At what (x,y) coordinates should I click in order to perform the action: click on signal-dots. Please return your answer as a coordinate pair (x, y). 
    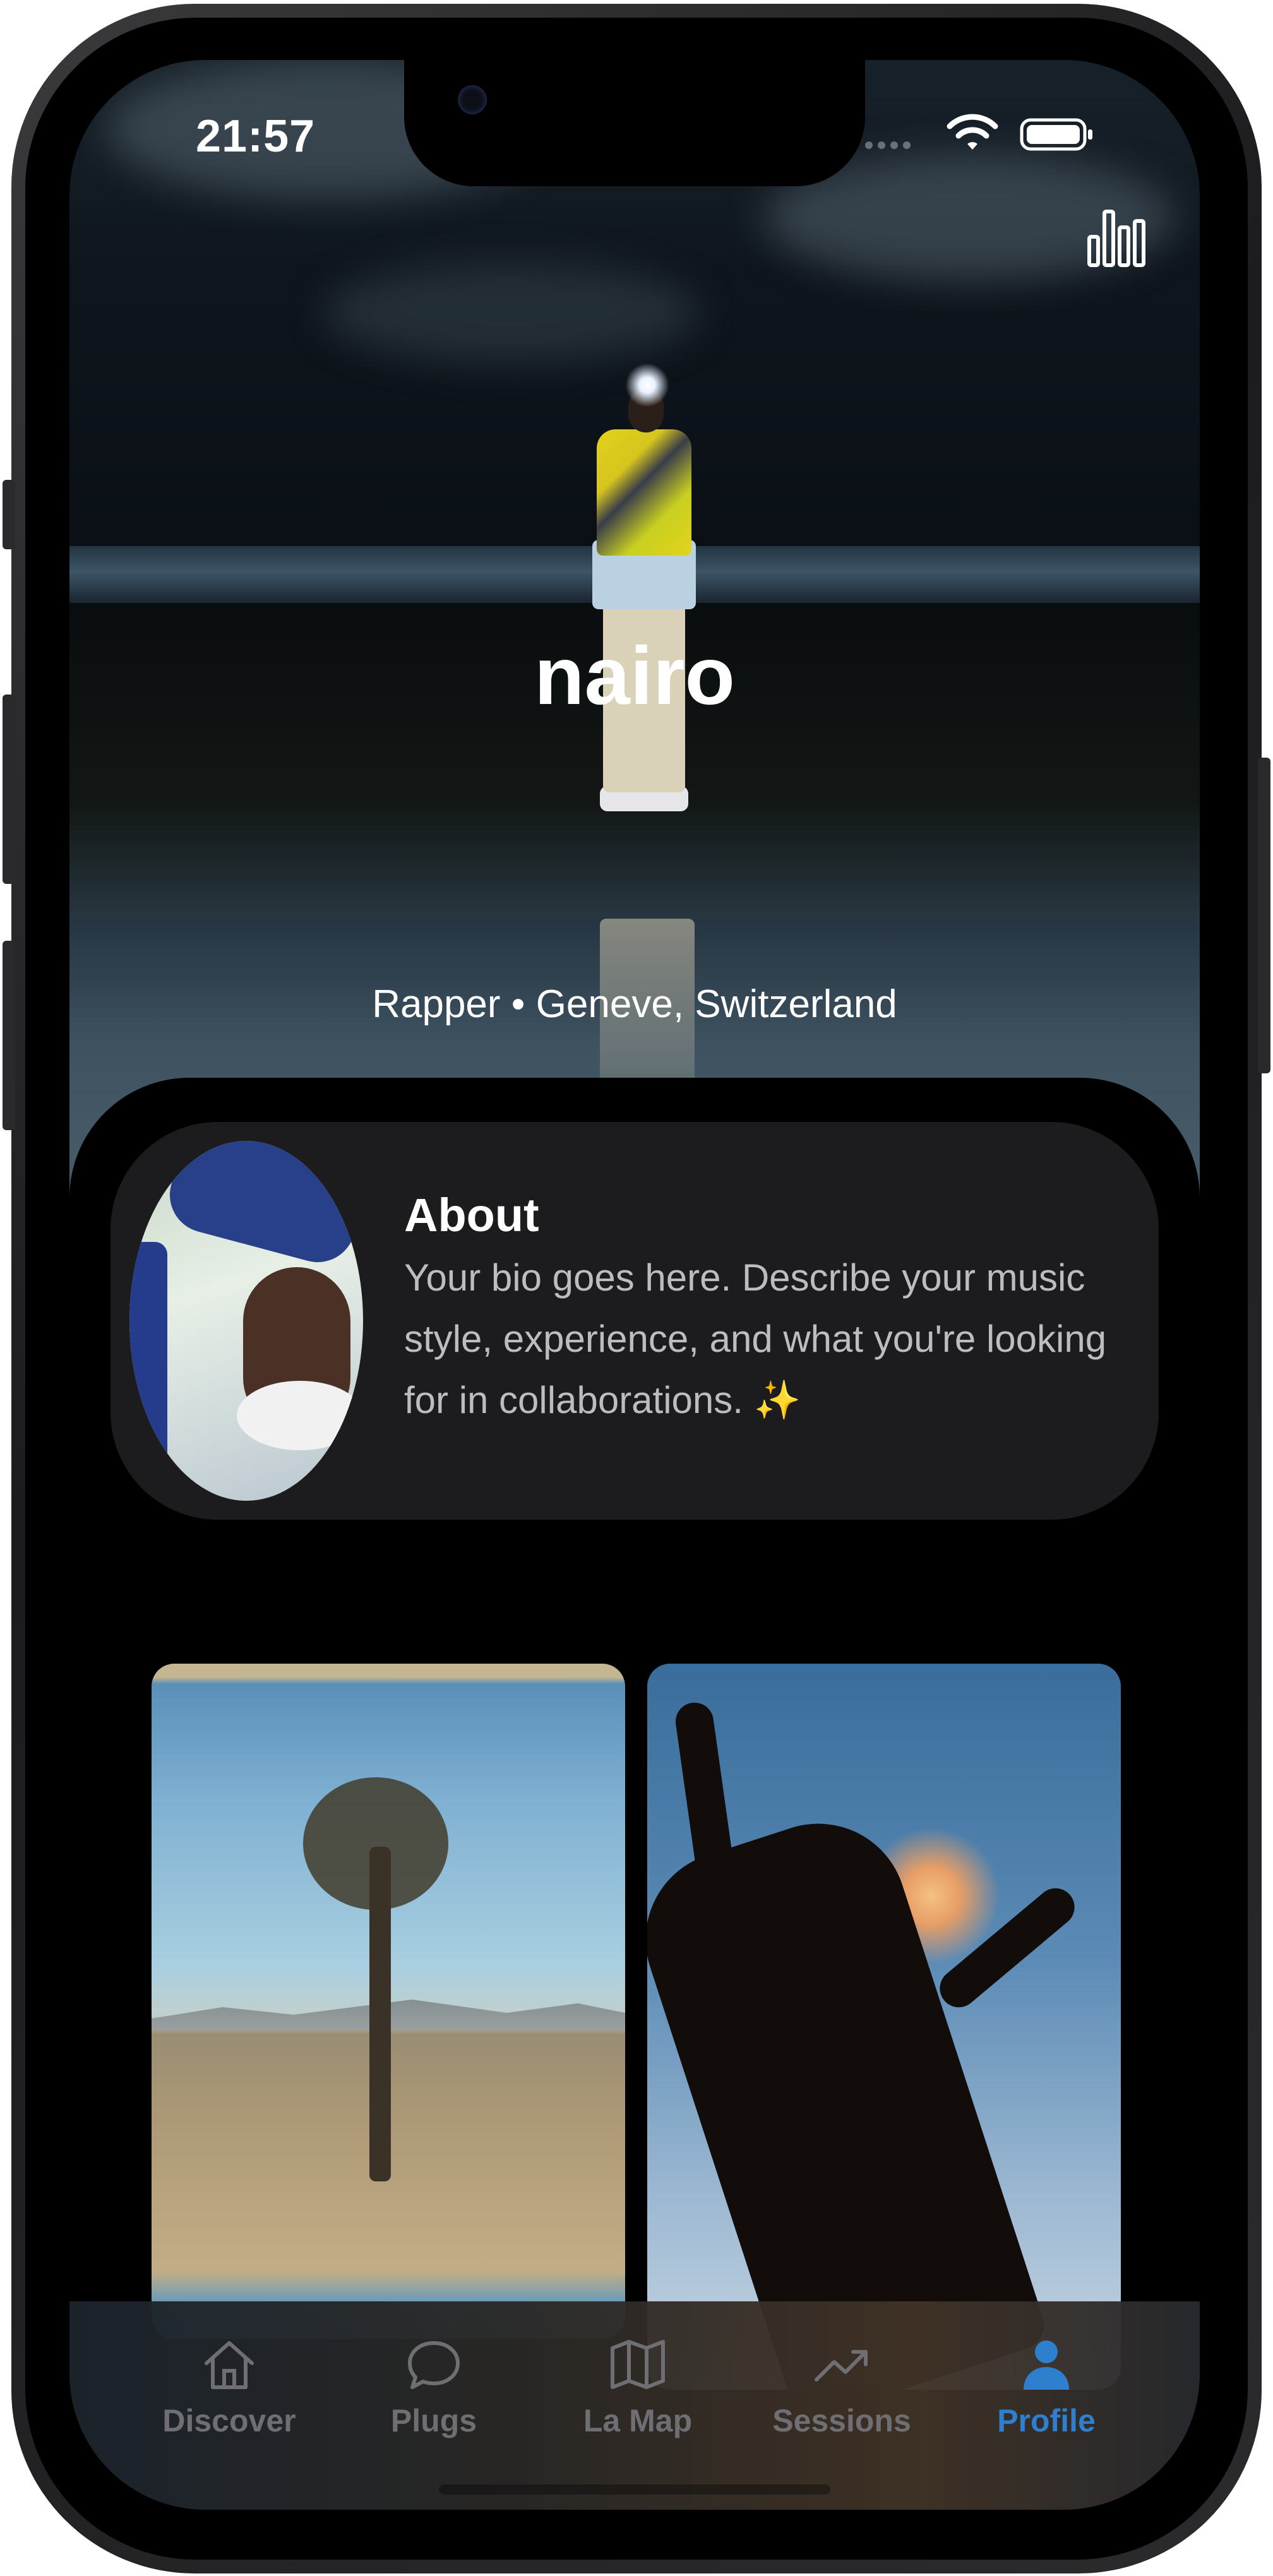
    Looking at the image, I should click on (893, 145).